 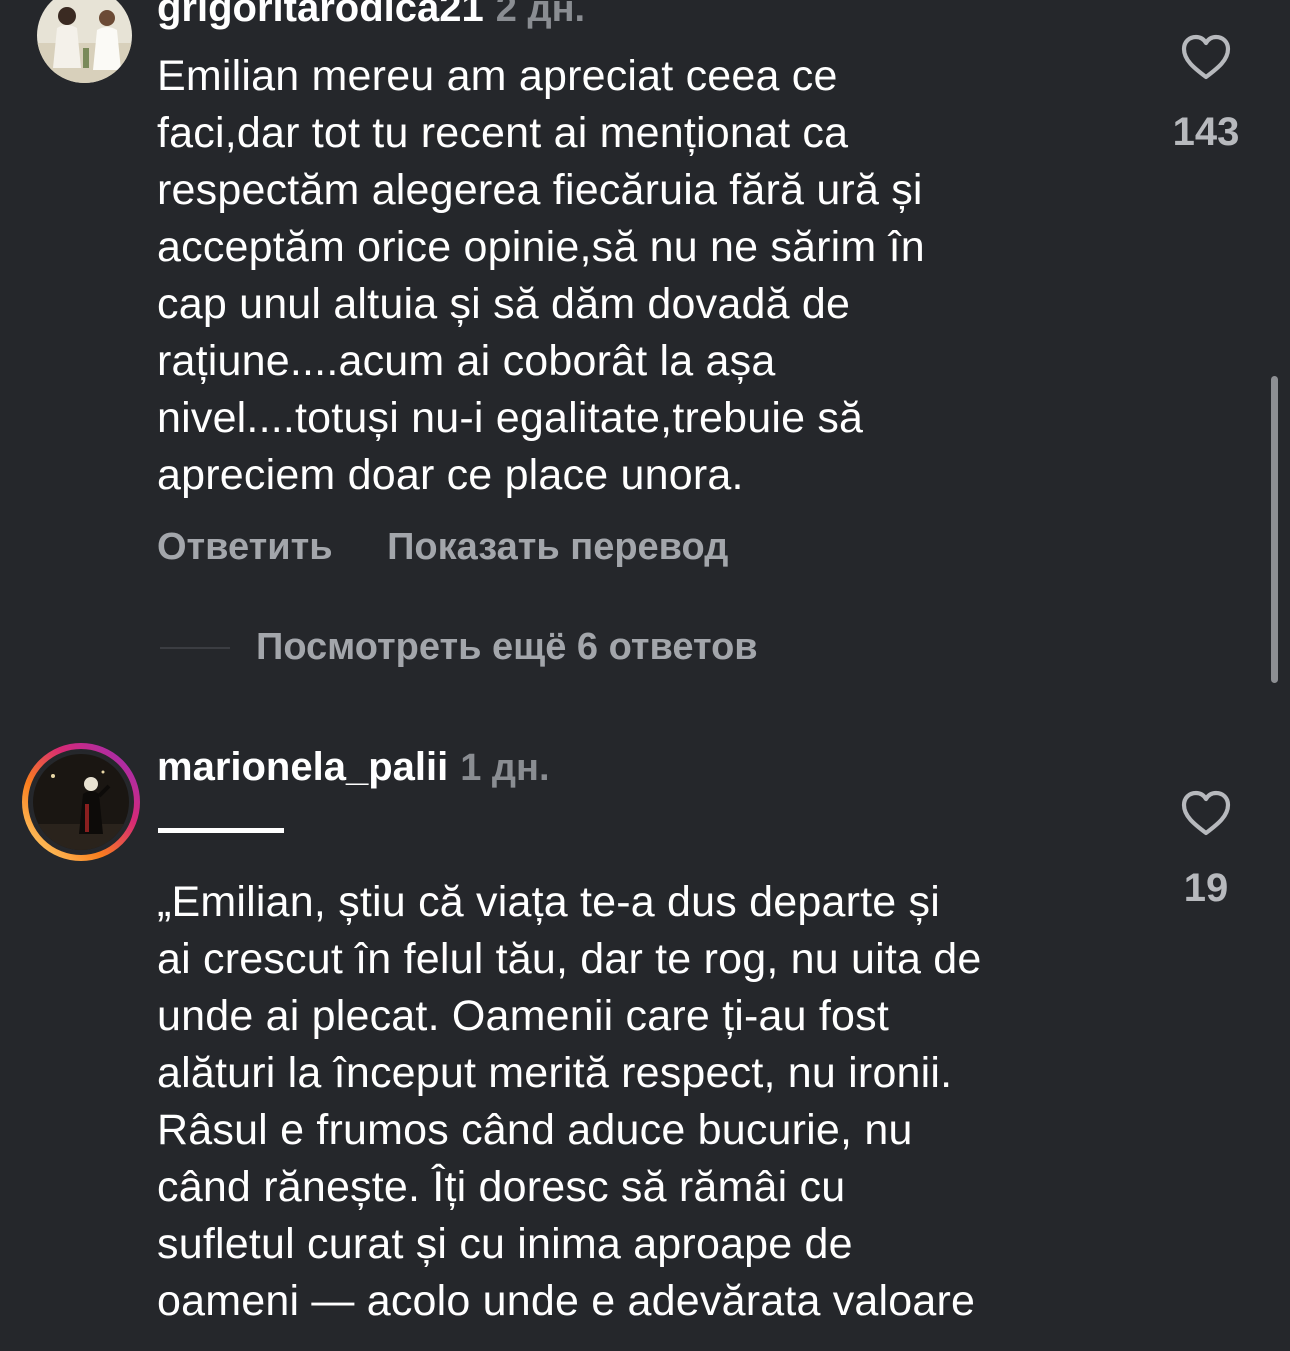 I want to click on view-replies-button: Посмотреть ещё 6 ответов, so click(x=459, y=651).